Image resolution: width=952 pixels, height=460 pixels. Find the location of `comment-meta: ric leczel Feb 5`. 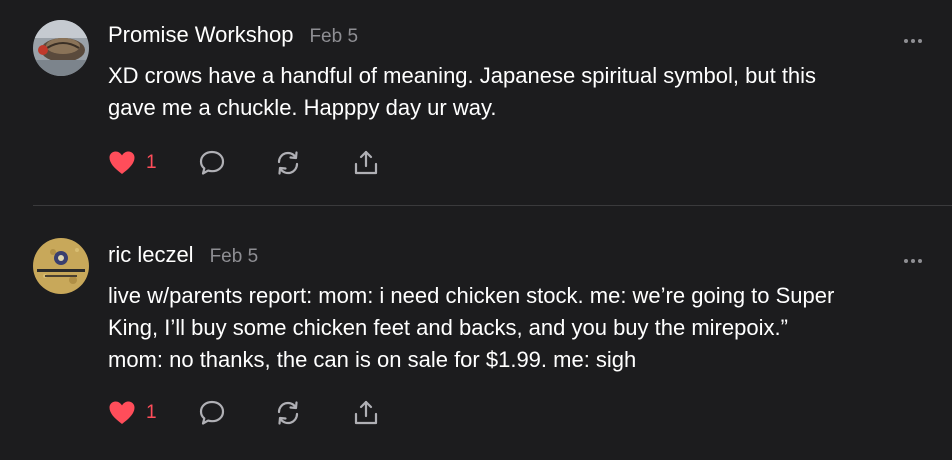

comment-meta: ric leczel Feb 5 is located at coordinates (183, 257).